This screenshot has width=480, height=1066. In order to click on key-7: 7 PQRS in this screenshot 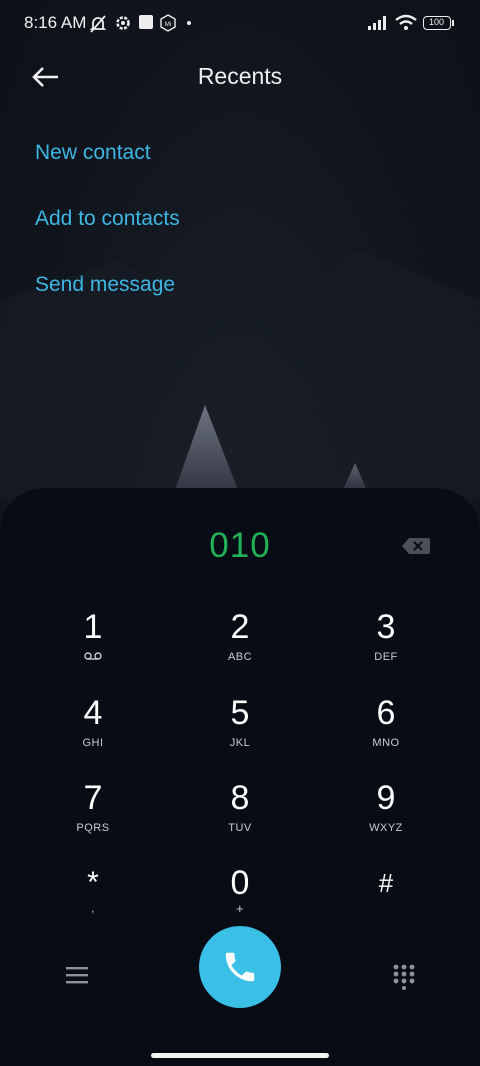, I will do `click(93, 816)`.